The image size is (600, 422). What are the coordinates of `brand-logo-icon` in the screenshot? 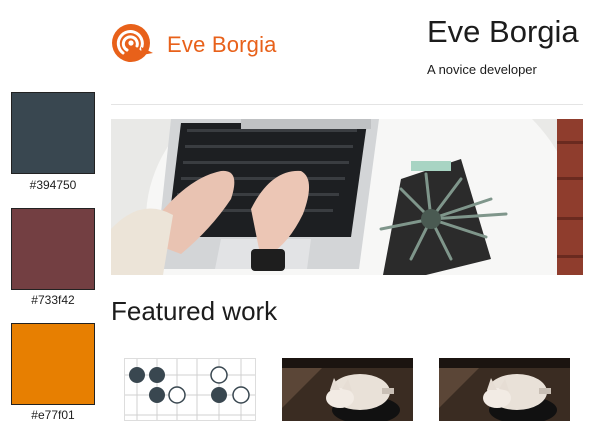 It's located at (133, 43).